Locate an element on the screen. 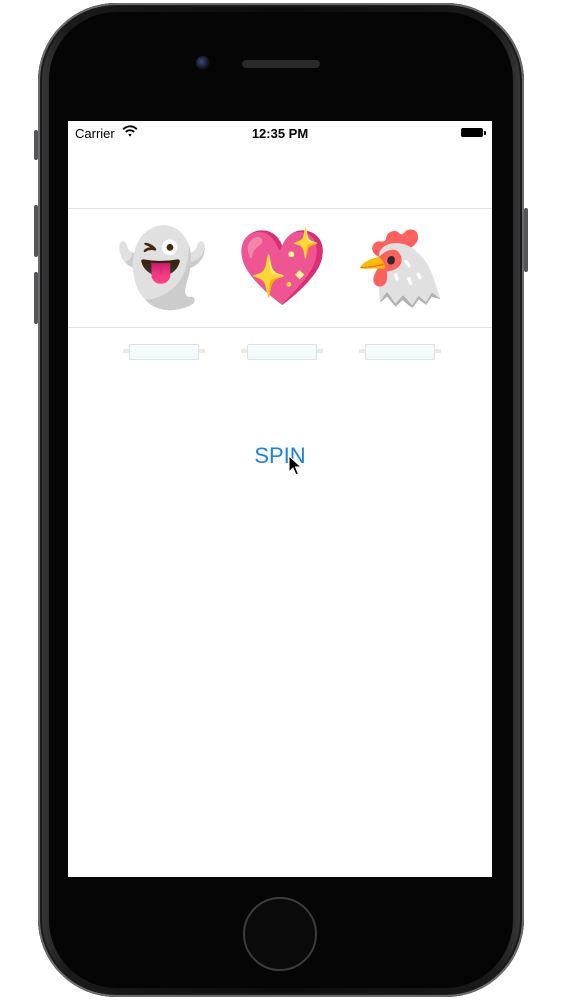  status-bar: Carrier 12:35 PM is located at coordinates (280, 132).